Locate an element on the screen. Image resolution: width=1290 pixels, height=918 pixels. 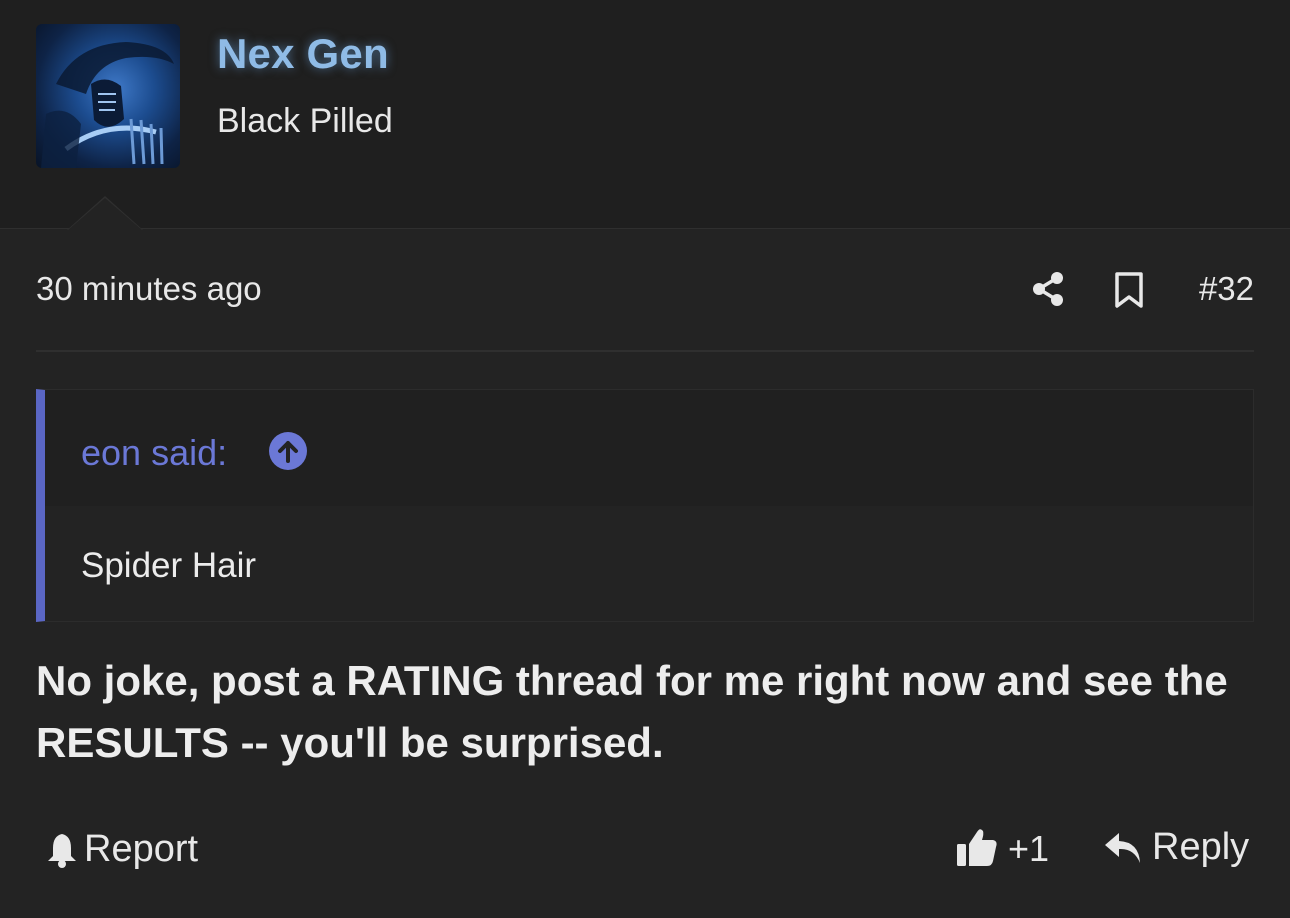
quote-header: eon said: is located at coordinates (649, 448).